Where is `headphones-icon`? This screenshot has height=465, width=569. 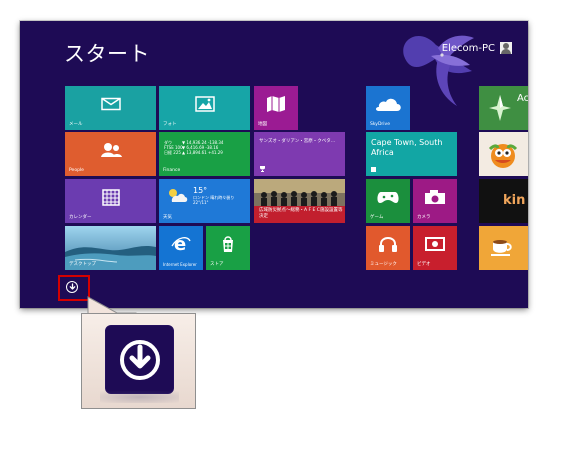
headphones-icon is located at coordinates (388, 244).